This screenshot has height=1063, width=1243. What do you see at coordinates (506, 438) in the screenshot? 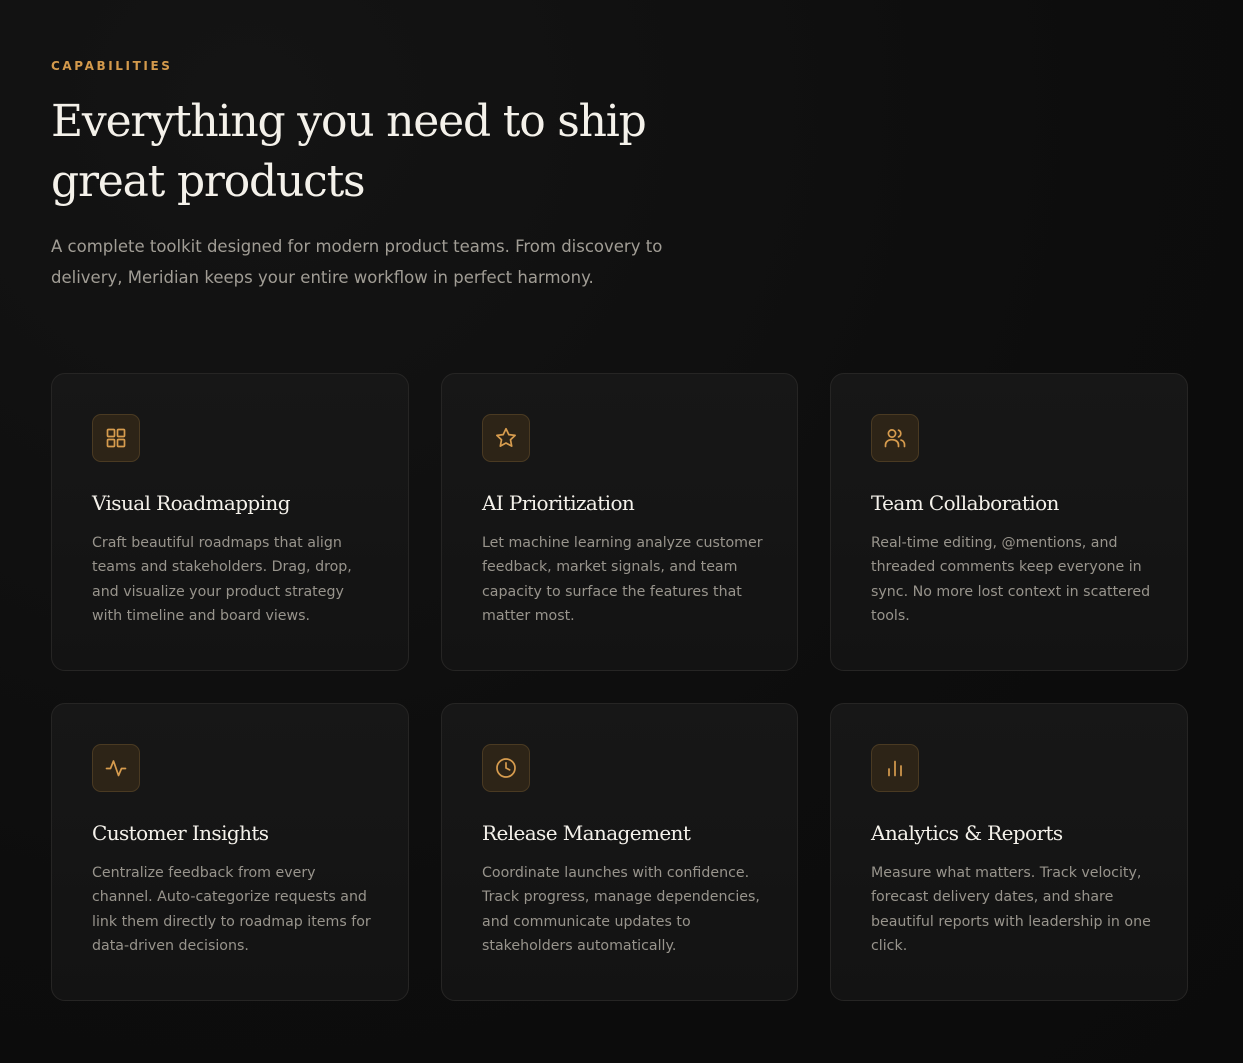
I see `star-icon` at bounding box center [506, 438].